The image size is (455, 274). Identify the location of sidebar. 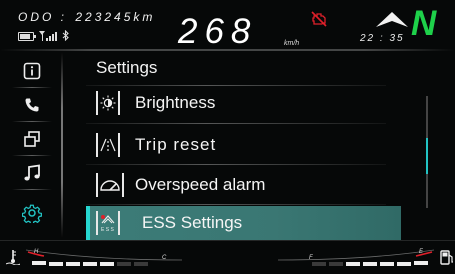
(32, 146).